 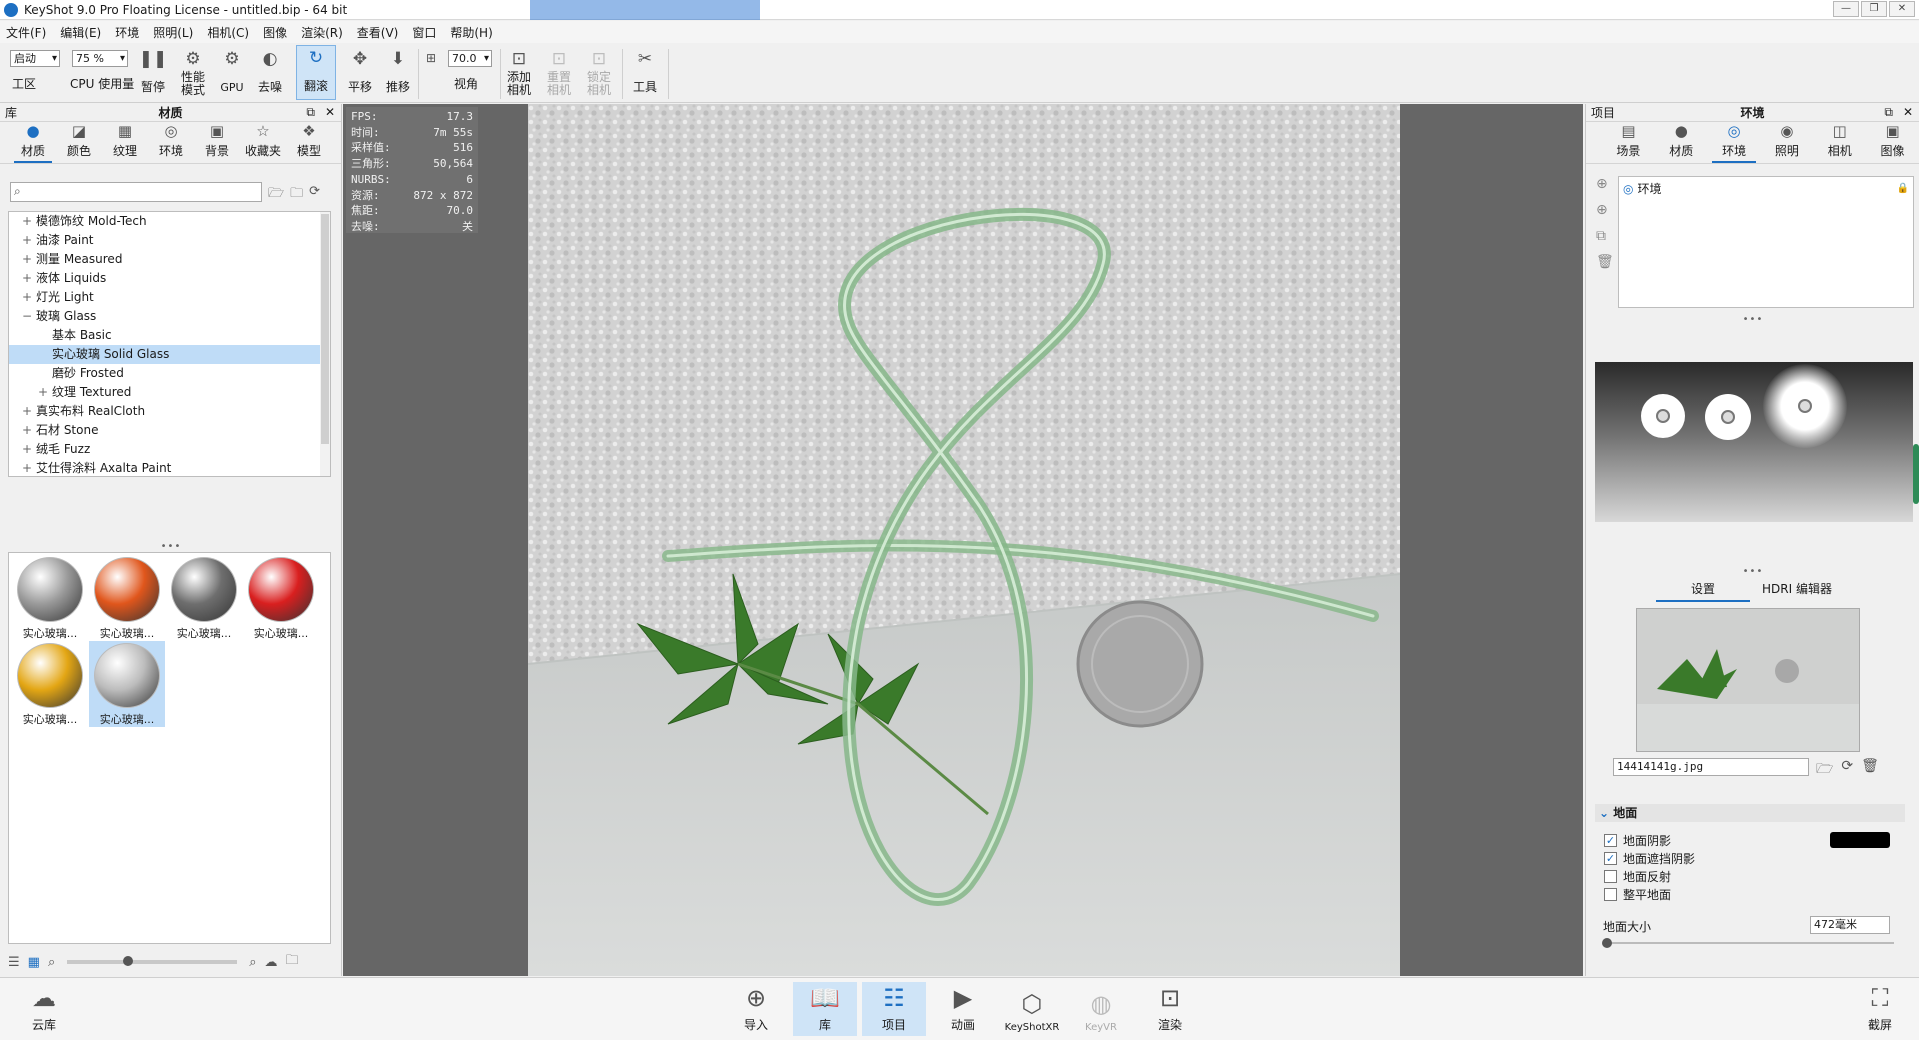 What do you see at coordinates (1711, 767) in the screenshot?
I see `hdri-filename-field: 14414141g.jpg` at bounding box center [1711, 767].